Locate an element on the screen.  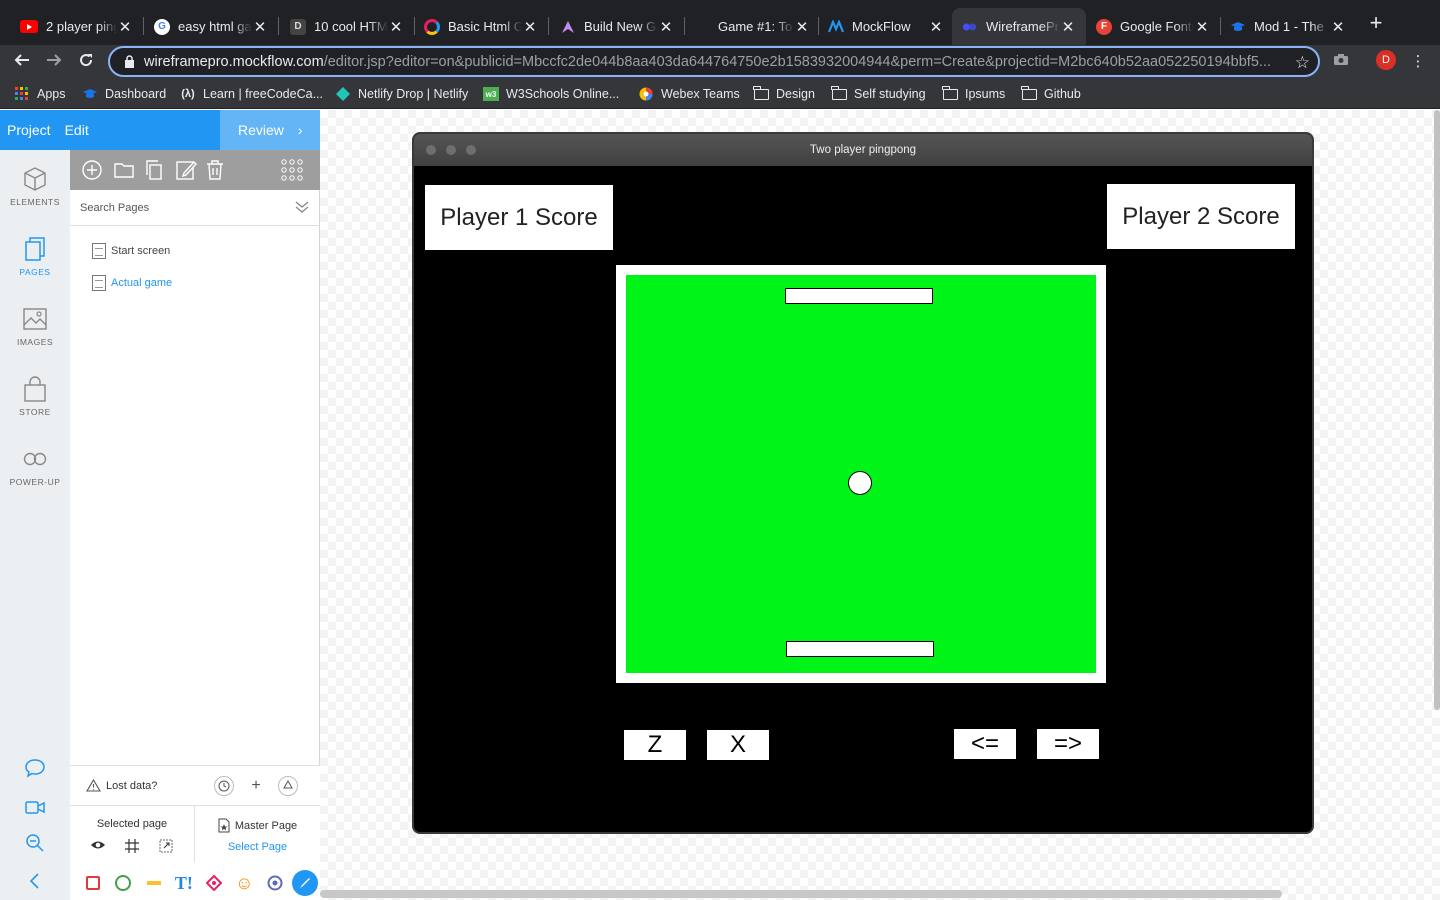
tab-game-1: Game #1: To ✕ is located at coordinates (760, 26).